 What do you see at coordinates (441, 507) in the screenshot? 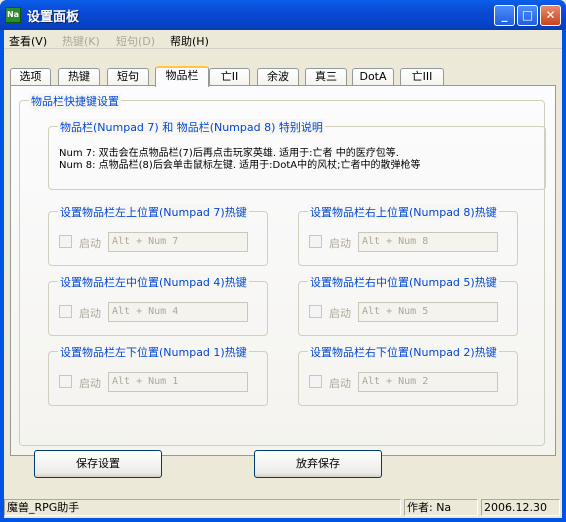
I see `status-author: 作者: Na` at bounding box center [441, 507].